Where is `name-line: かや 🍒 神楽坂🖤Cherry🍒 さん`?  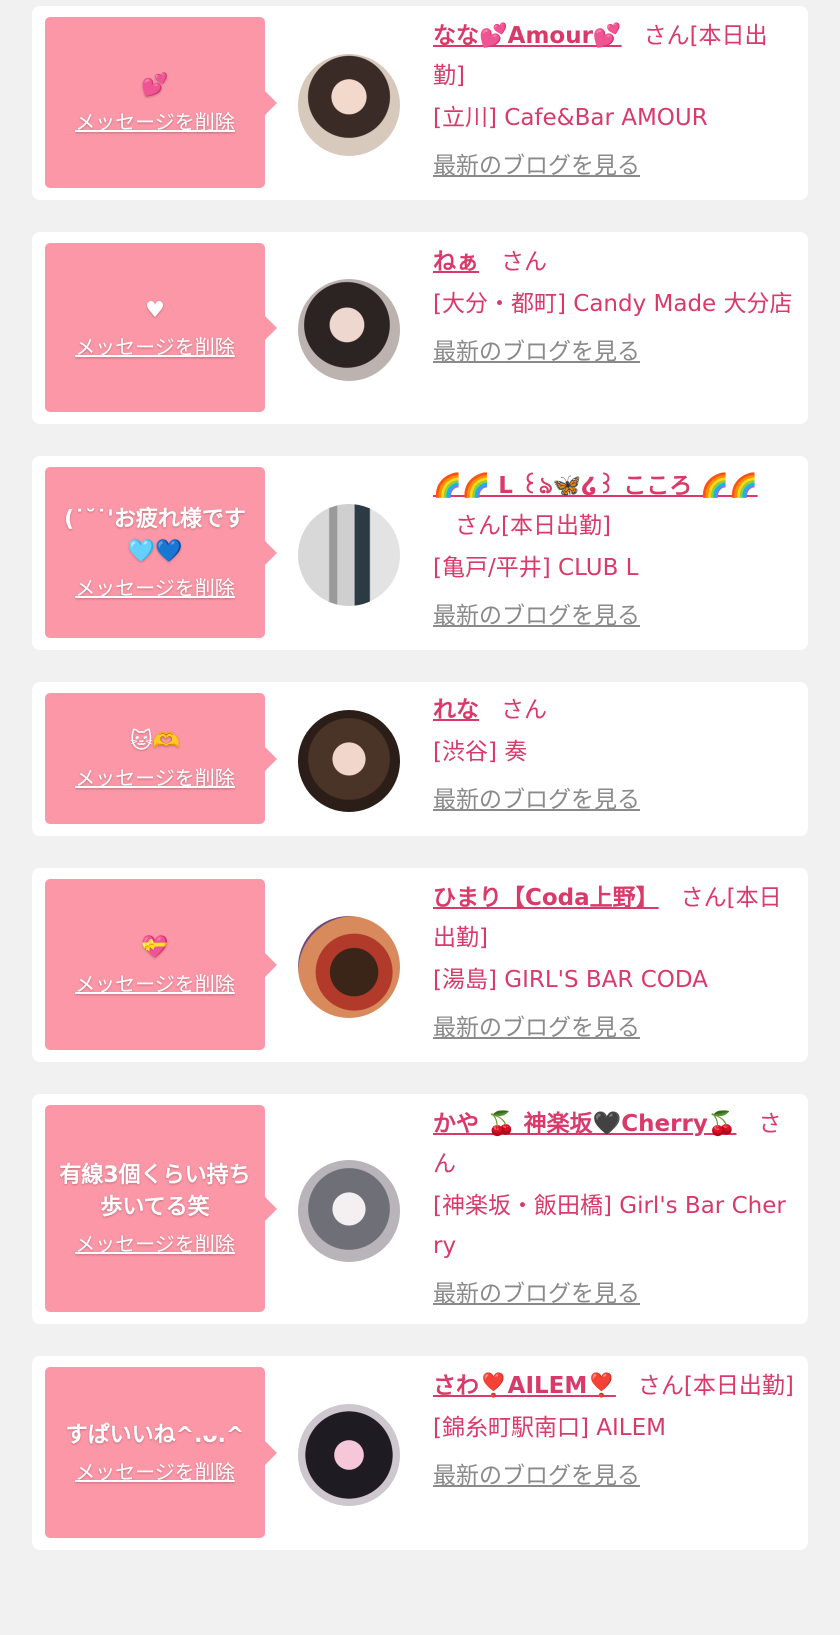 name-line: かや 🍒 神楽坂🖤Cherry🍒 さん is located at coordinates (613, 1144).